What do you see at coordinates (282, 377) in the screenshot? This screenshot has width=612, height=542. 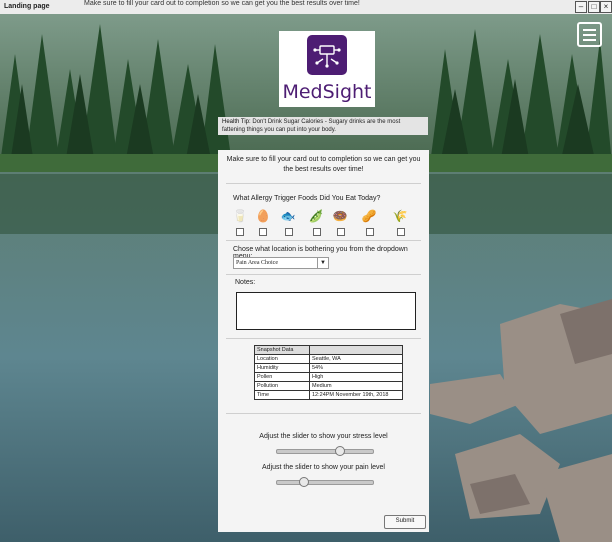 I see `snapshot-key: Pollen` at bounding box center [282, 377].